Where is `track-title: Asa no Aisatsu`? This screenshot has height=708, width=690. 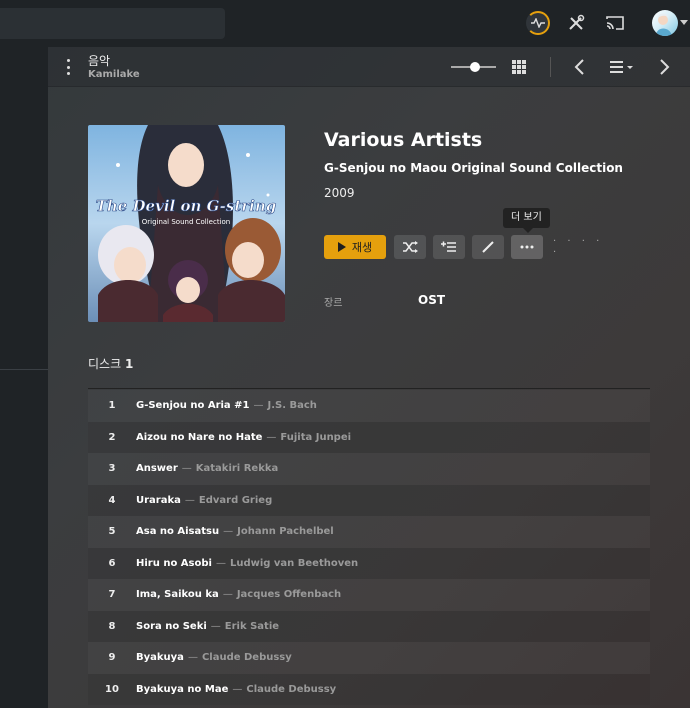
track-title: Asa no Aisatsu is located at coordinates (178, 532).